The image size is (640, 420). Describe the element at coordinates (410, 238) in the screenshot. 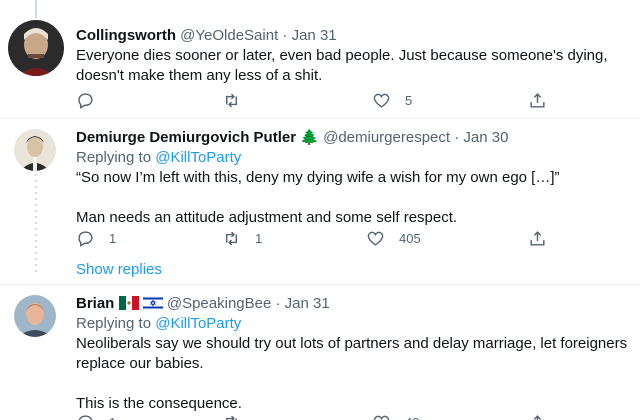

I see `like-count: 405` at that location.